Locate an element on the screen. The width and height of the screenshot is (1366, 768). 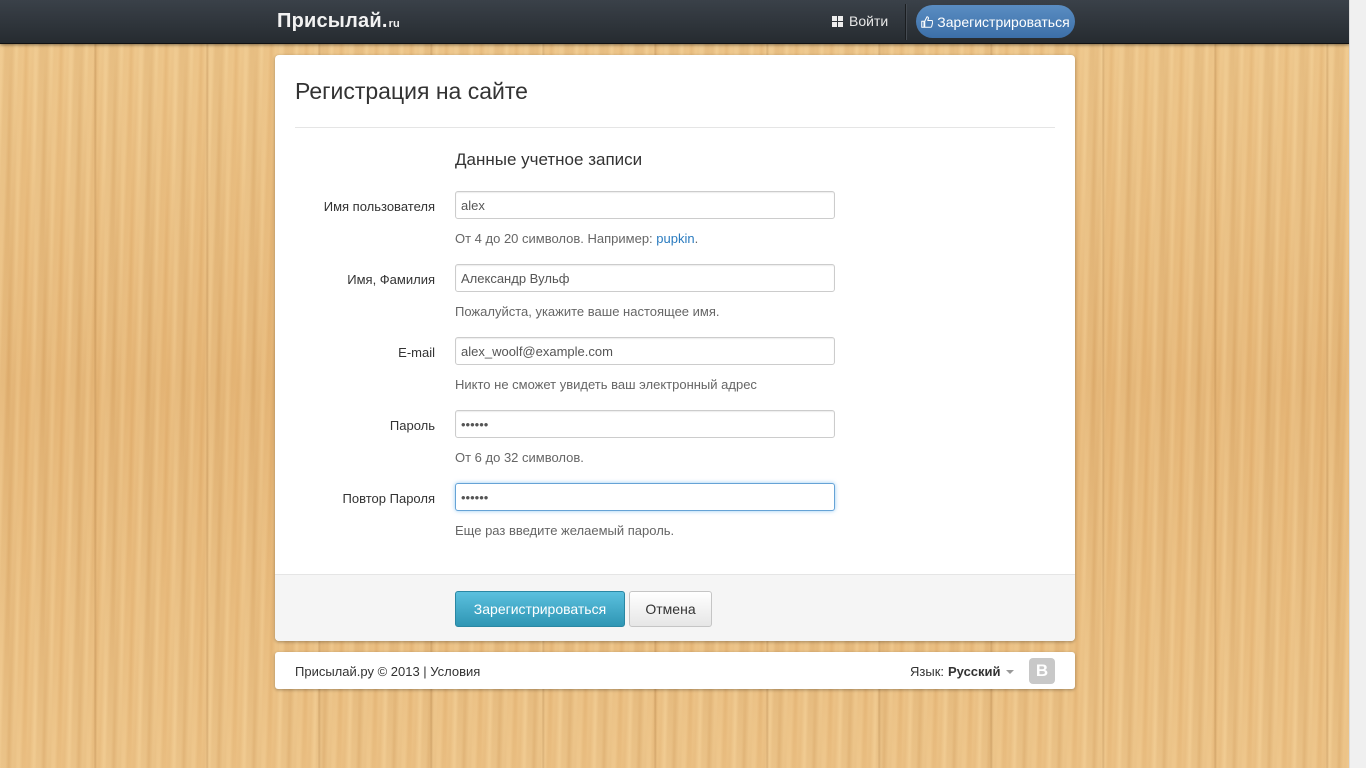
password-label: Пароль is located at coordinates (412, 425).